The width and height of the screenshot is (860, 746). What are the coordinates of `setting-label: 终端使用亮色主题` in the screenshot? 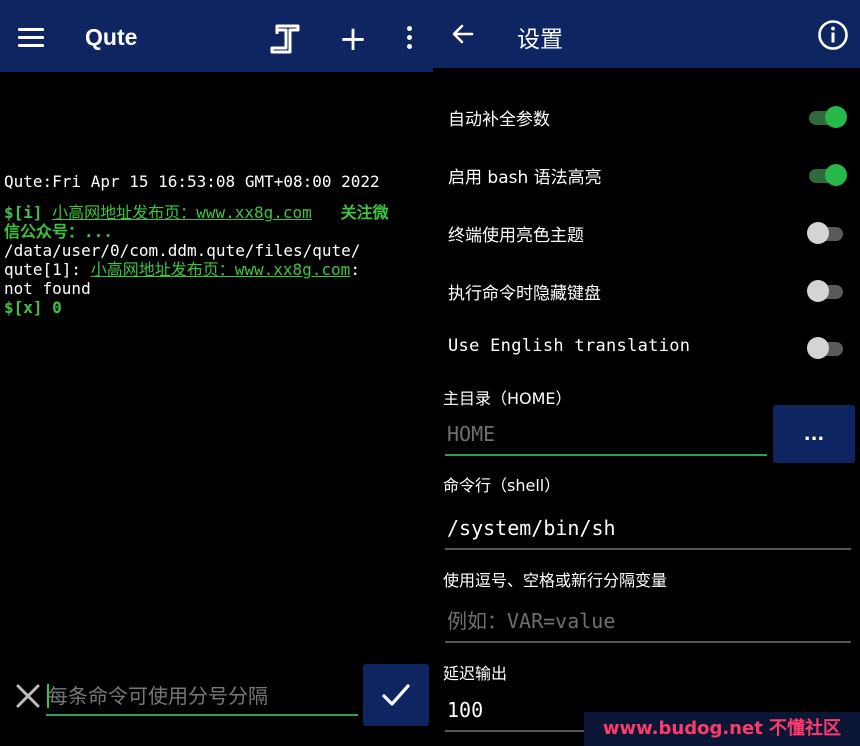 It's located at (516, 236).